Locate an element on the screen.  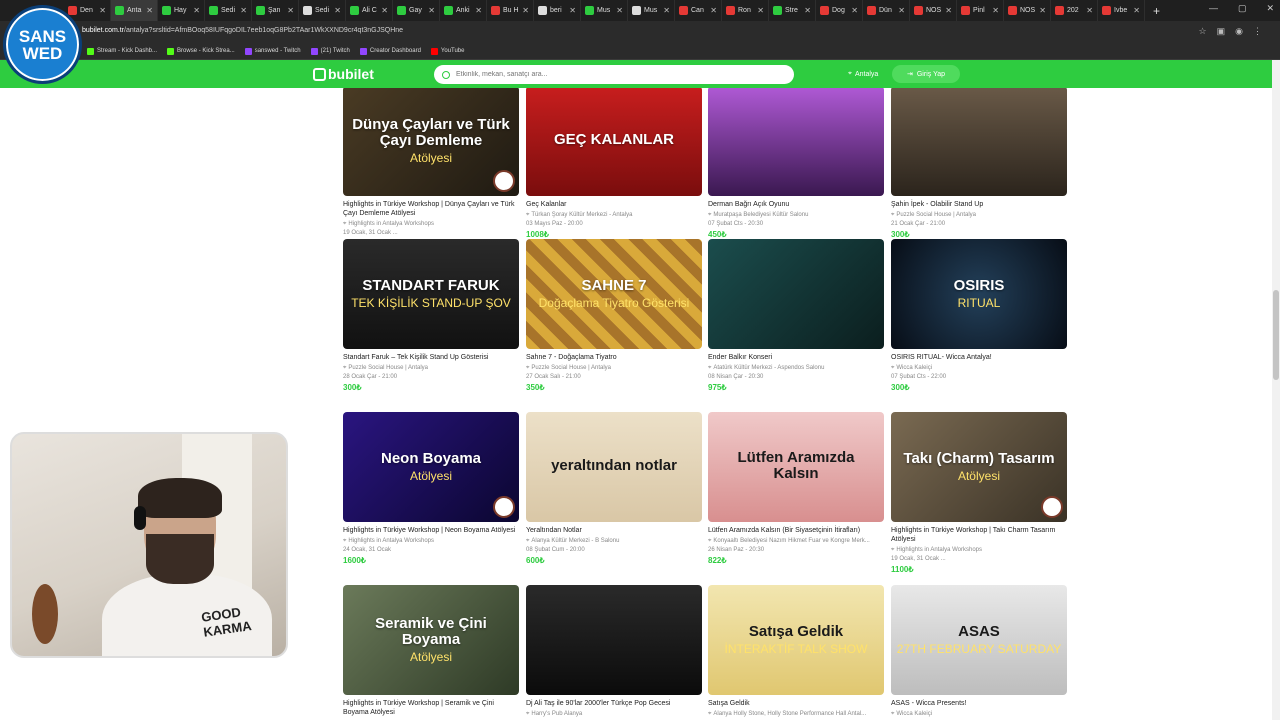
browser-tab: Anki ✕ is located at coordinates (463, 10).